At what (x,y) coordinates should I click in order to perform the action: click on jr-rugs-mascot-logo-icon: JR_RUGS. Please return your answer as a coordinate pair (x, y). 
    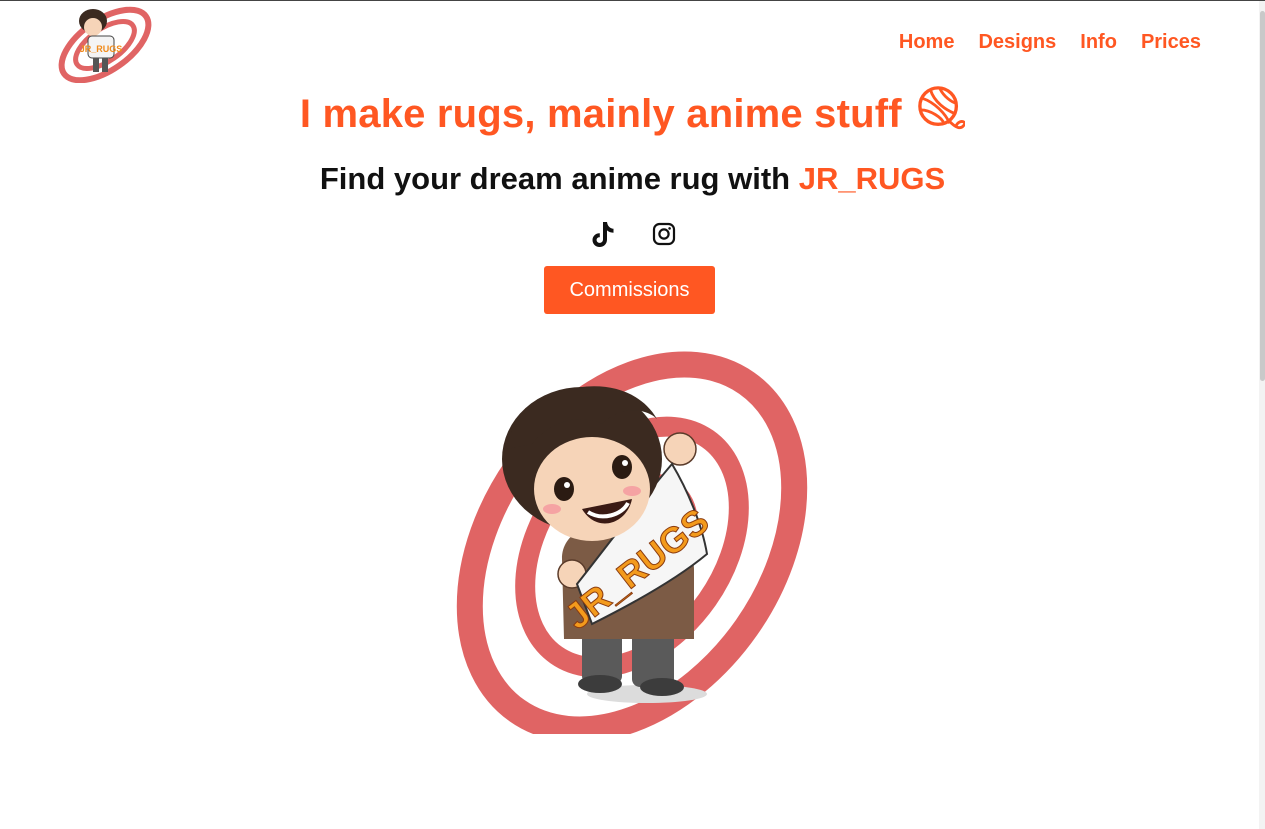
    Looking at the image, I should click on (105, 45).